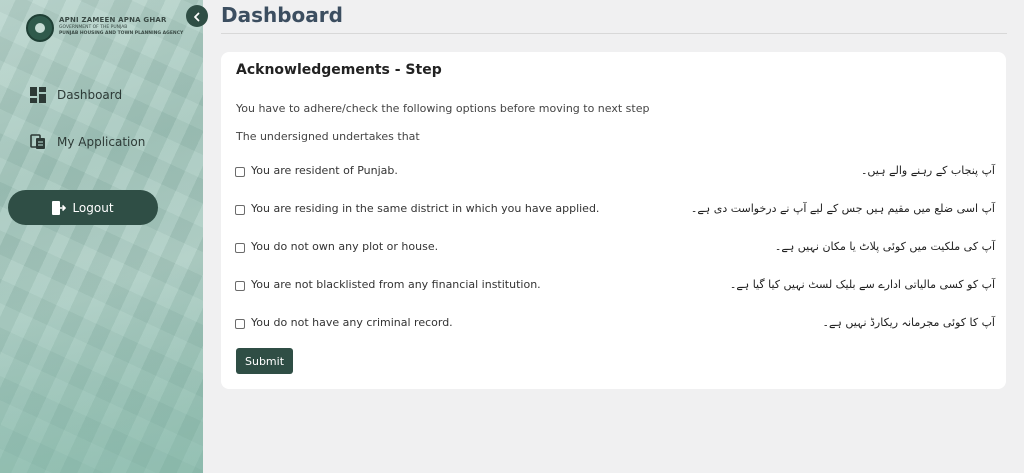 The image size is (1024, 473). Describe the element at coordinates (345, 246) in the screenshot. I see `acknowledgement-label-en: You do not own any plot or house.` at that location.